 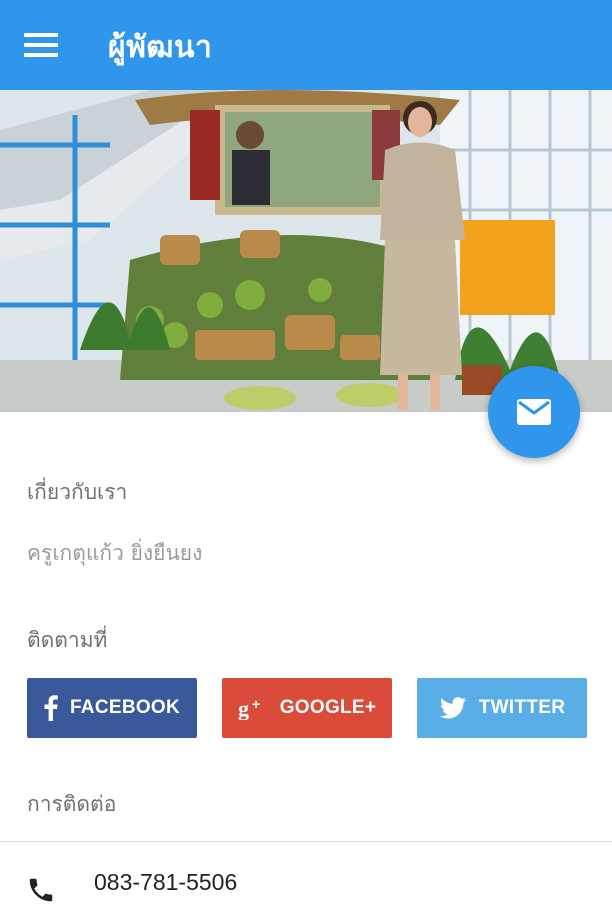 What do you see at coordinates (125, 707) in the screenshot?
I see `facebook-button-label: FACEBOOK` at bounding box center [125, 707].